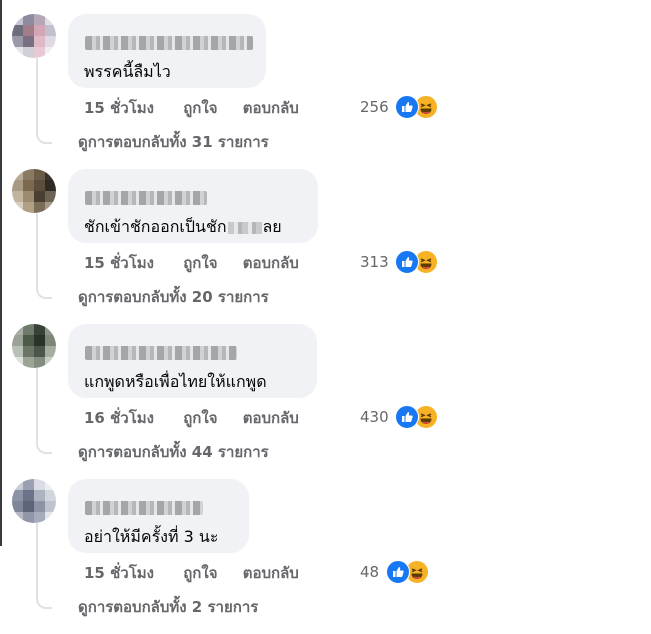  What do you see at coordinates (175, 381) in the screenshot?
I see `comment-text: แกพูดหรือเพื่อไทยให้แกพูด` at bounding box center [175, 381].